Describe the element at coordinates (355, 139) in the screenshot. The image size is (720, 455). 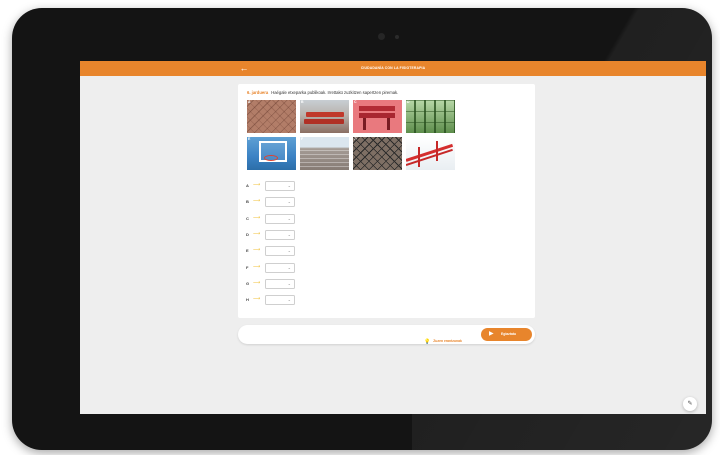
I see `photo-label: G` at that location.